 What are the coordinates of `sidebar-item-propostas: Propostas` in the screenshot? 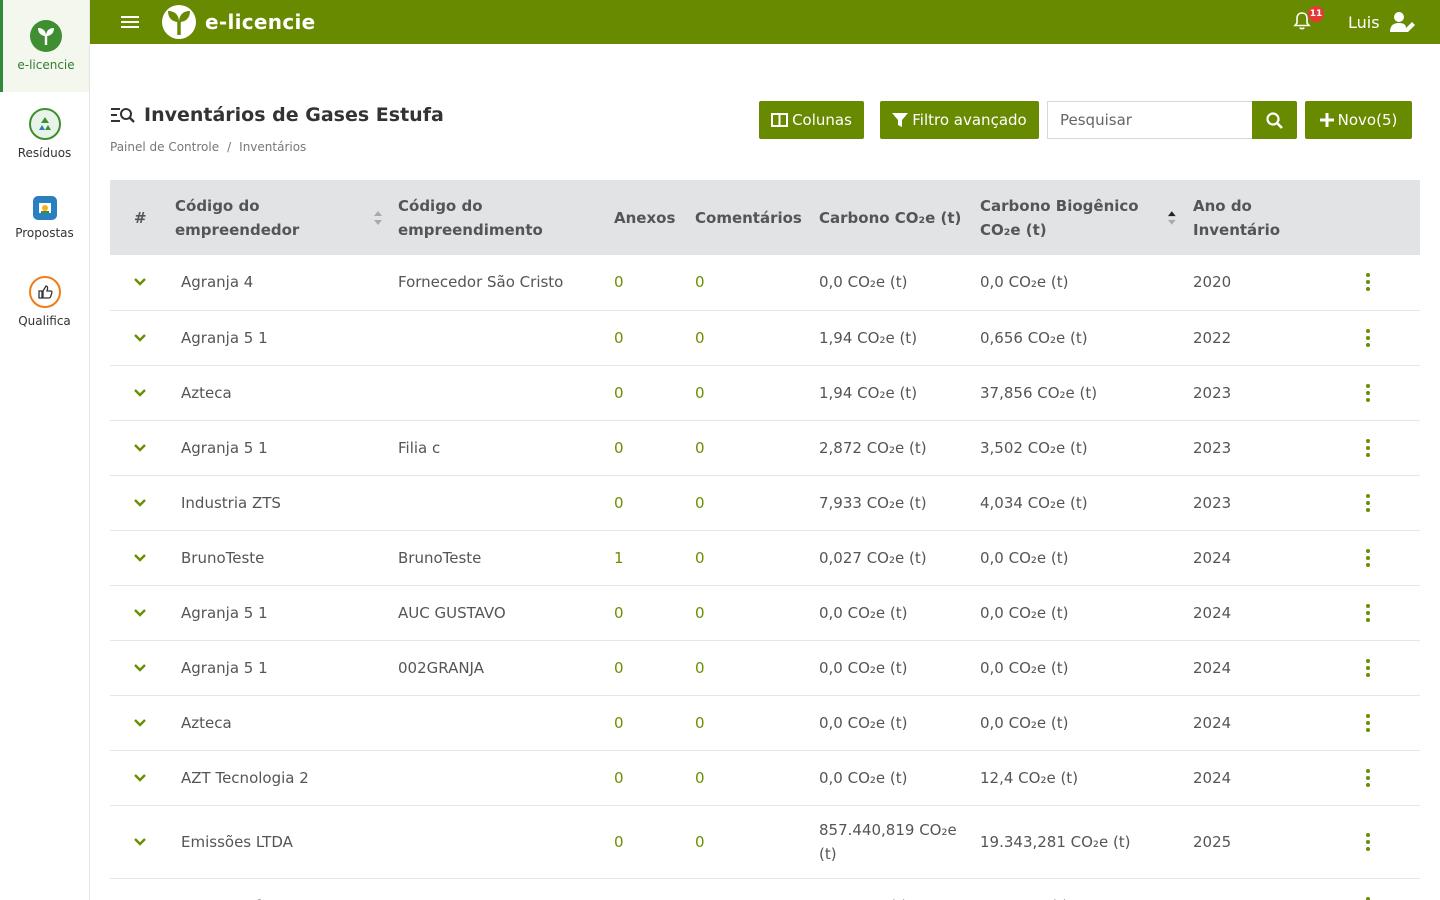 It's located at (44, 218).